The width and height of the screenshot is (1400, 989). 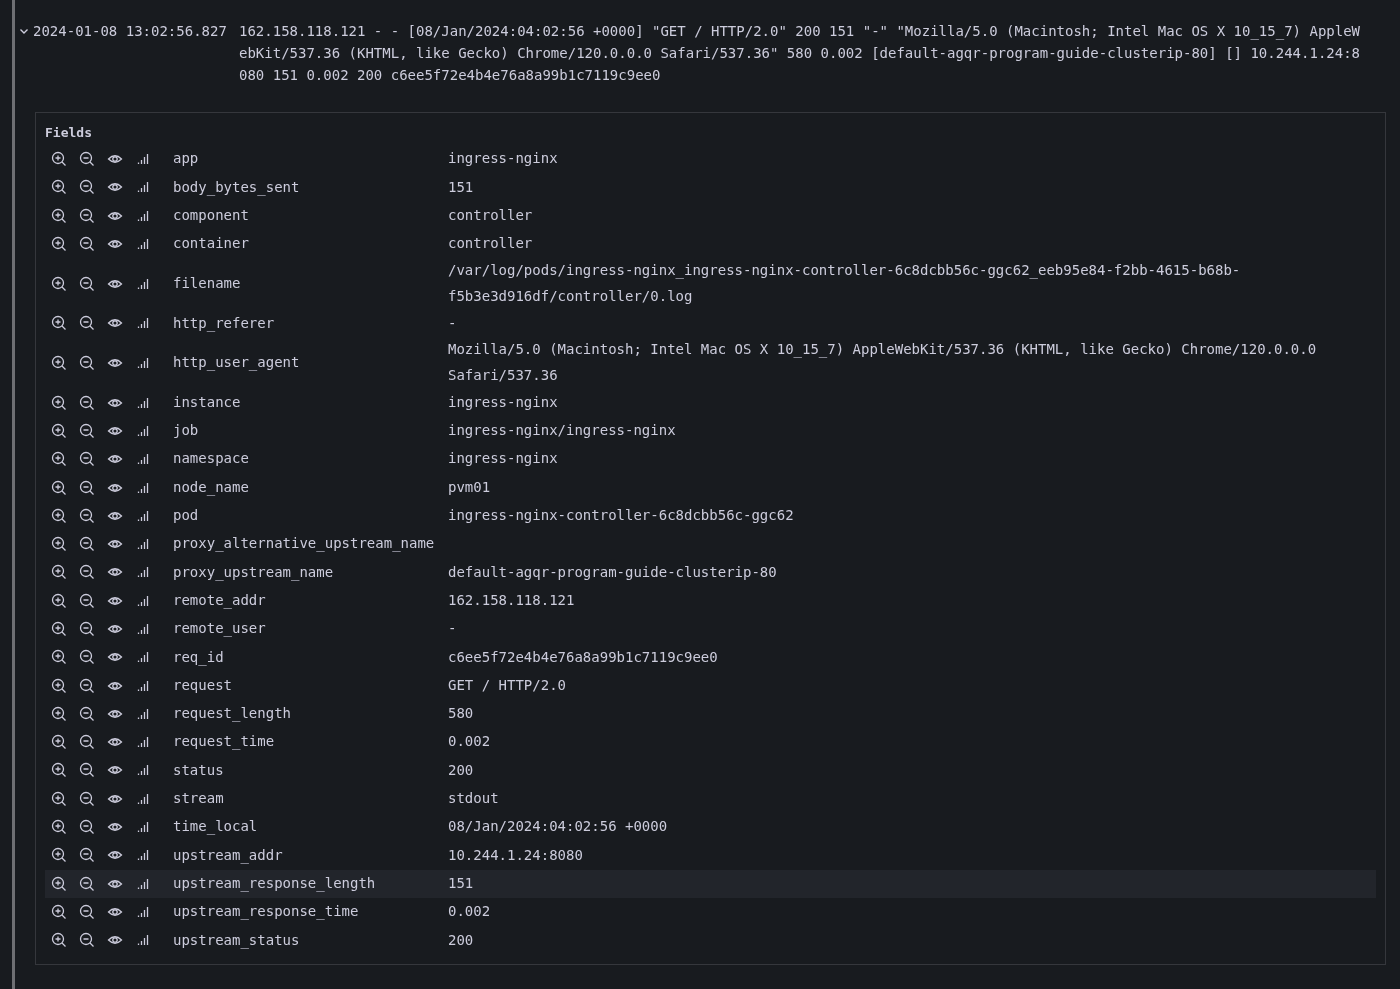 I want to click on field-key: upstream_response_time, so click(x=310, y=912).